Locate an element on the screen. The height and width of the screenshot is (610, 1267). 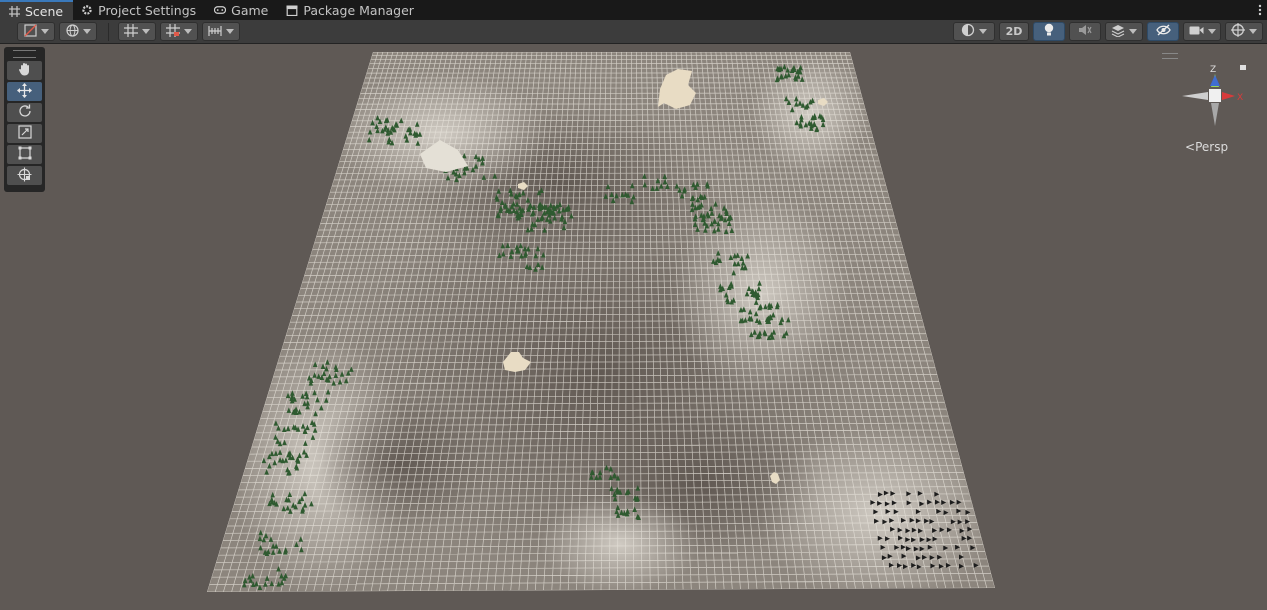
transform-tool-button is located at coordinates (24, 175).